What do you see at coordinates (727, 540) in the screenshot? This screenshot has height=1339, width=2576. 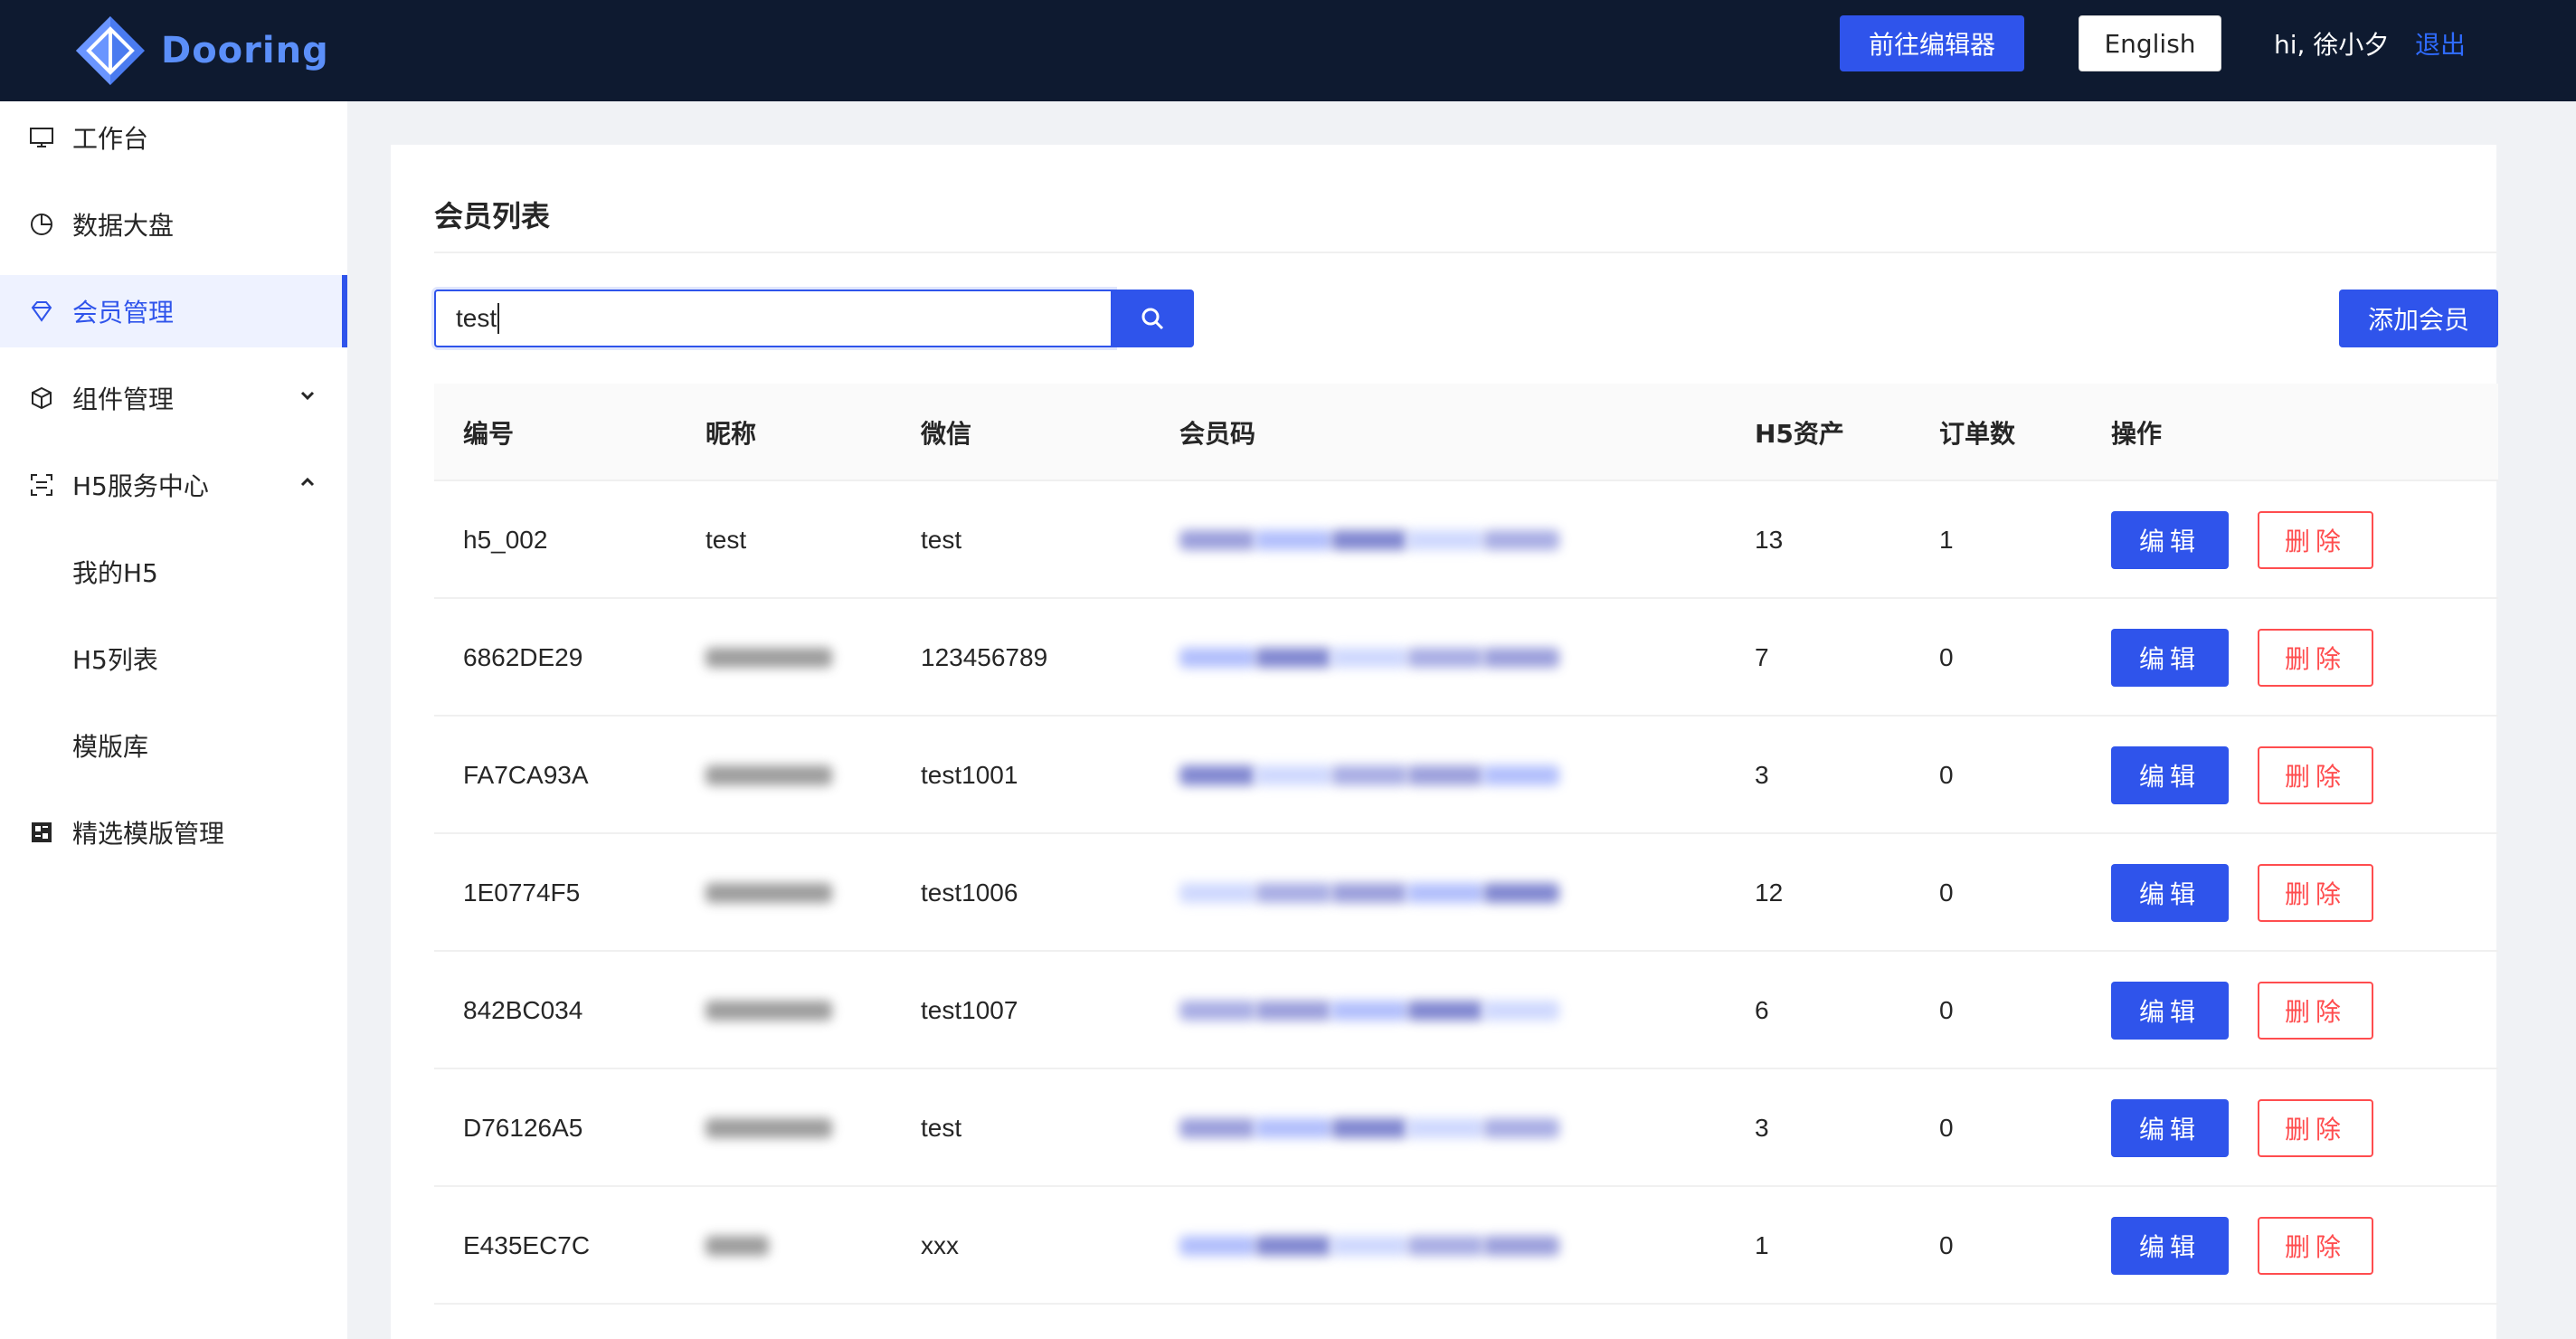 I see `cell-nickname: test` at bounding box center [727, 540].